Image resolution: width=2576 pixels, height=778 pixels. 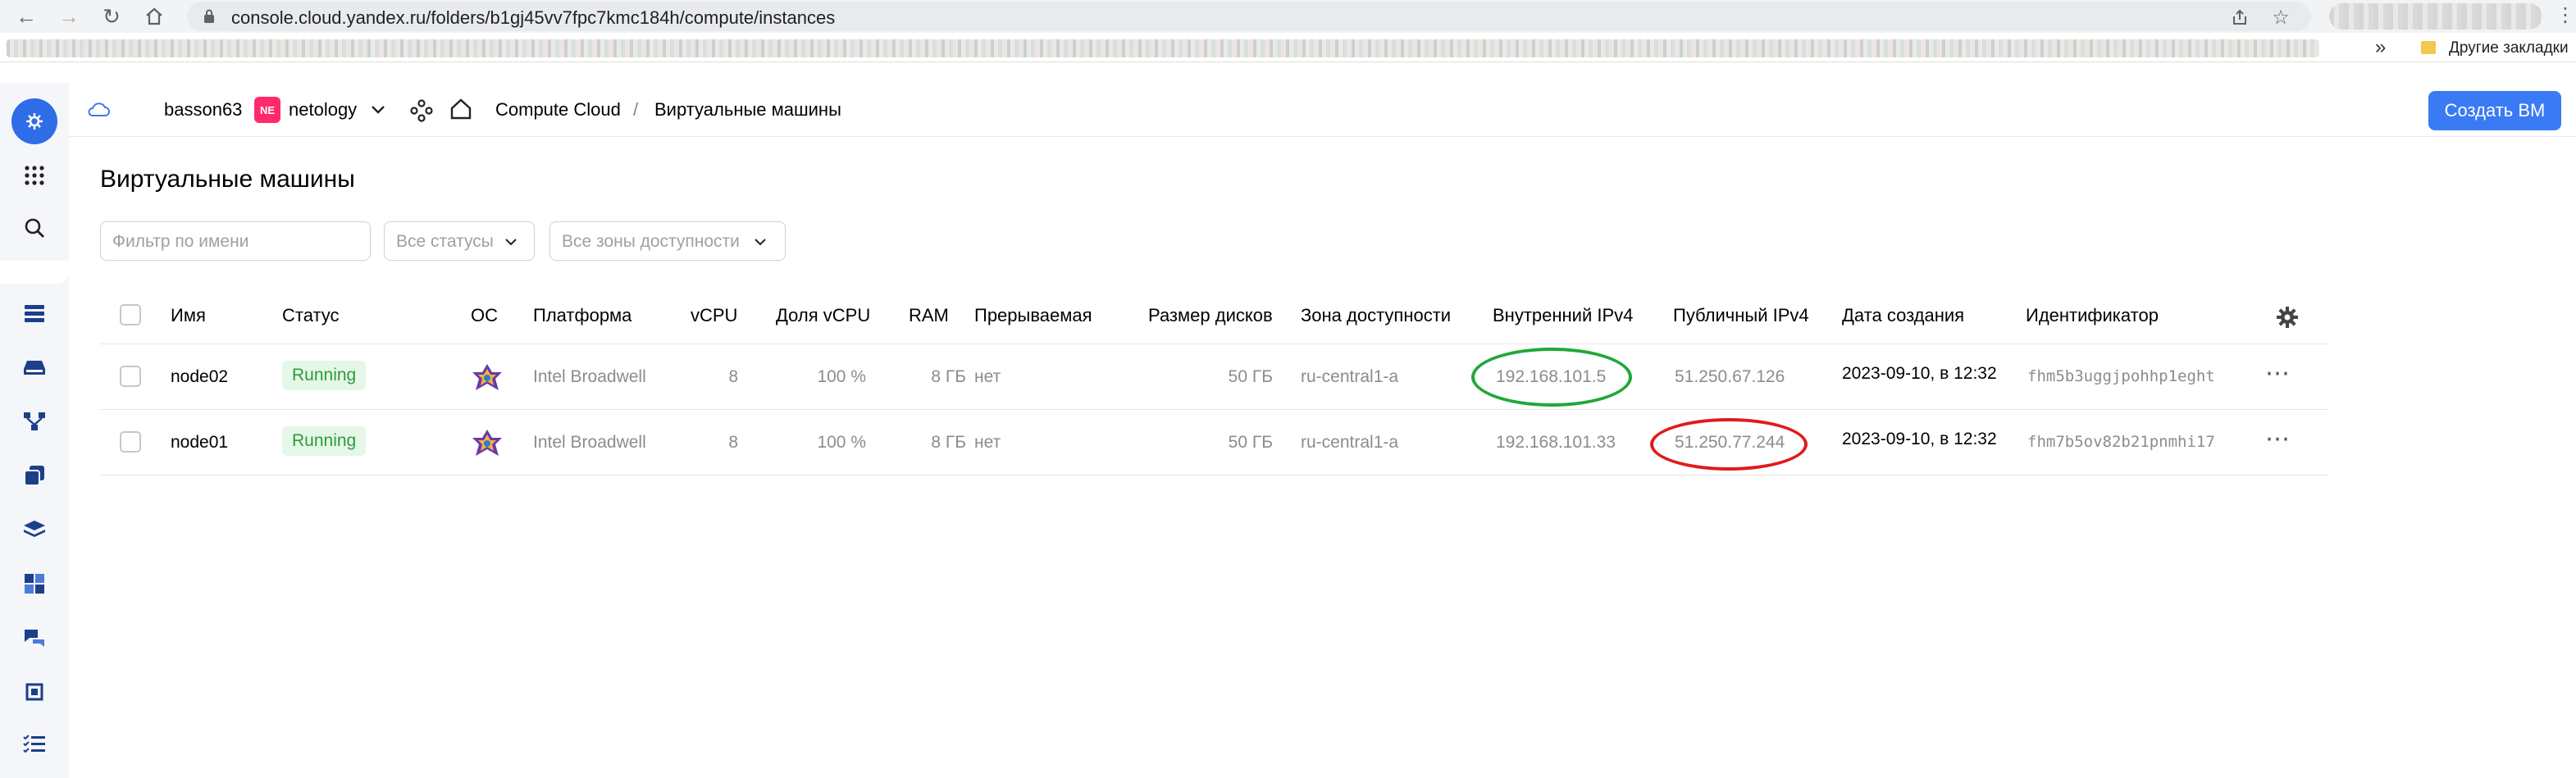 What do you see at coordinates (459, 241) in the screenshot?
I see `status-filter-select: Все статусы` at bounding box center [459, 241].